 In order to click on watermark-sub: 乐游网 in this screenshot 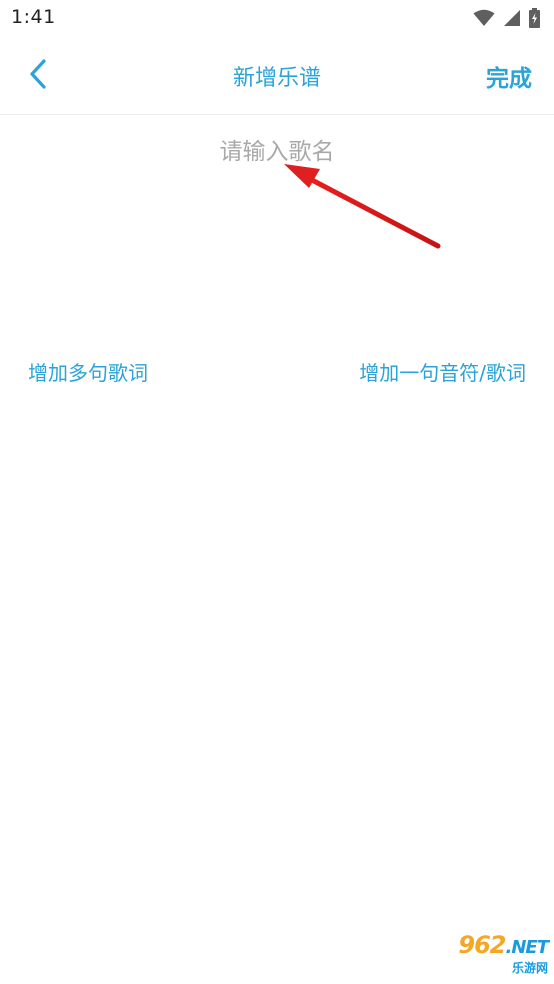, I will do `click(529, 967)`.